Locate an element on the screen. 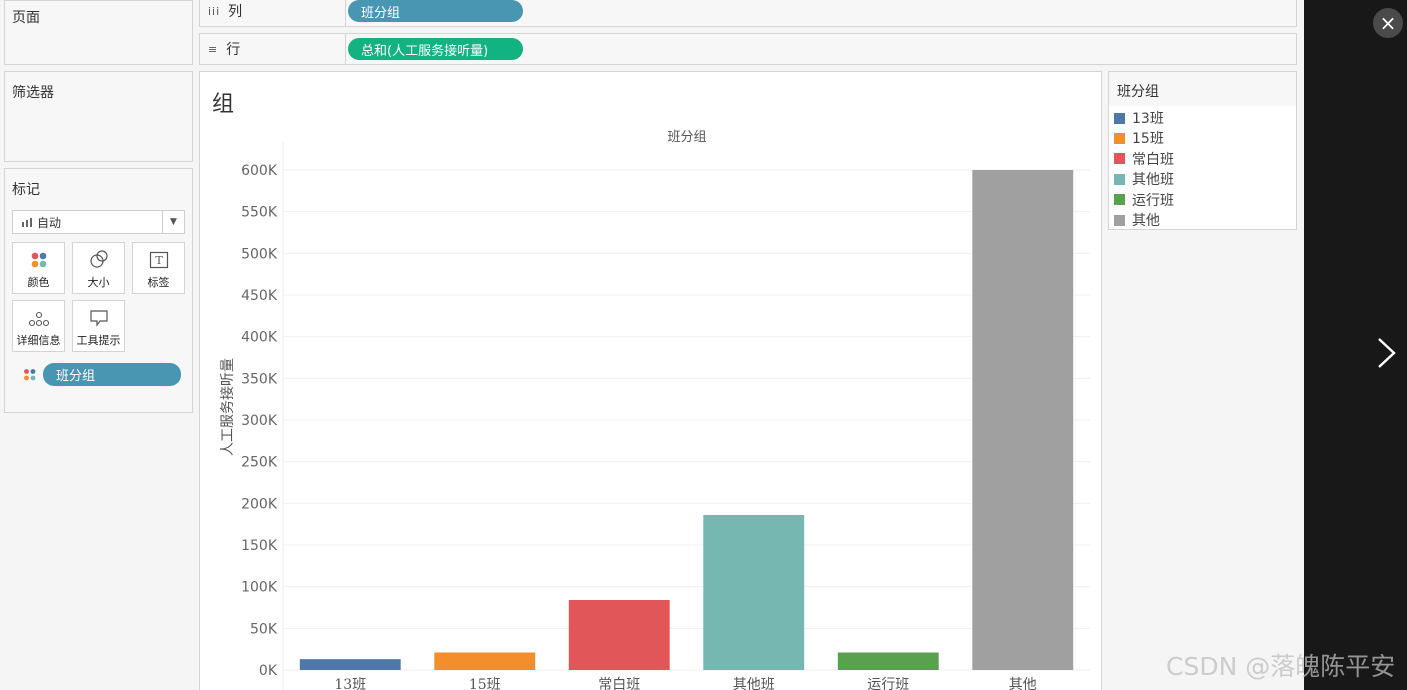 The height and width of the screenshot is (690, 1407). legend-label: 15班 is located at coordinates (1148, 139).